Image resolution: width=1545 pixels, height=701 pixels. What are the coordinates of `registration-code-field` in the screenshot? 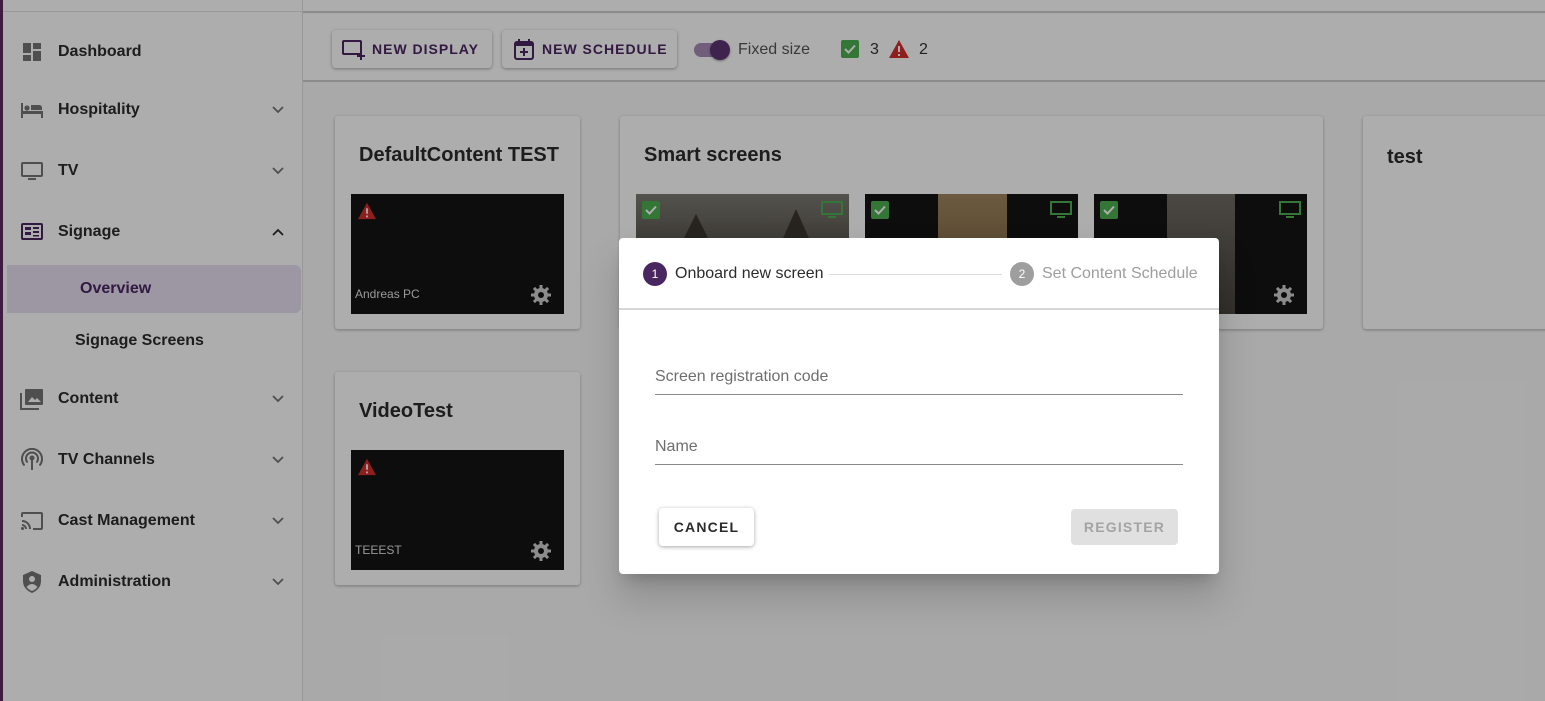 It's located at (919, 375).